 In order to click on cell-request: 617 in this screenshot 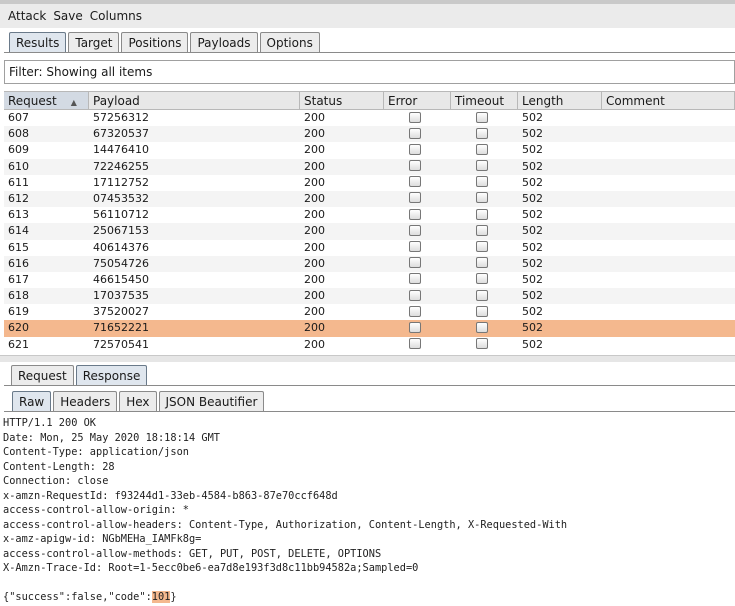, I will do `click(18, 279)`.